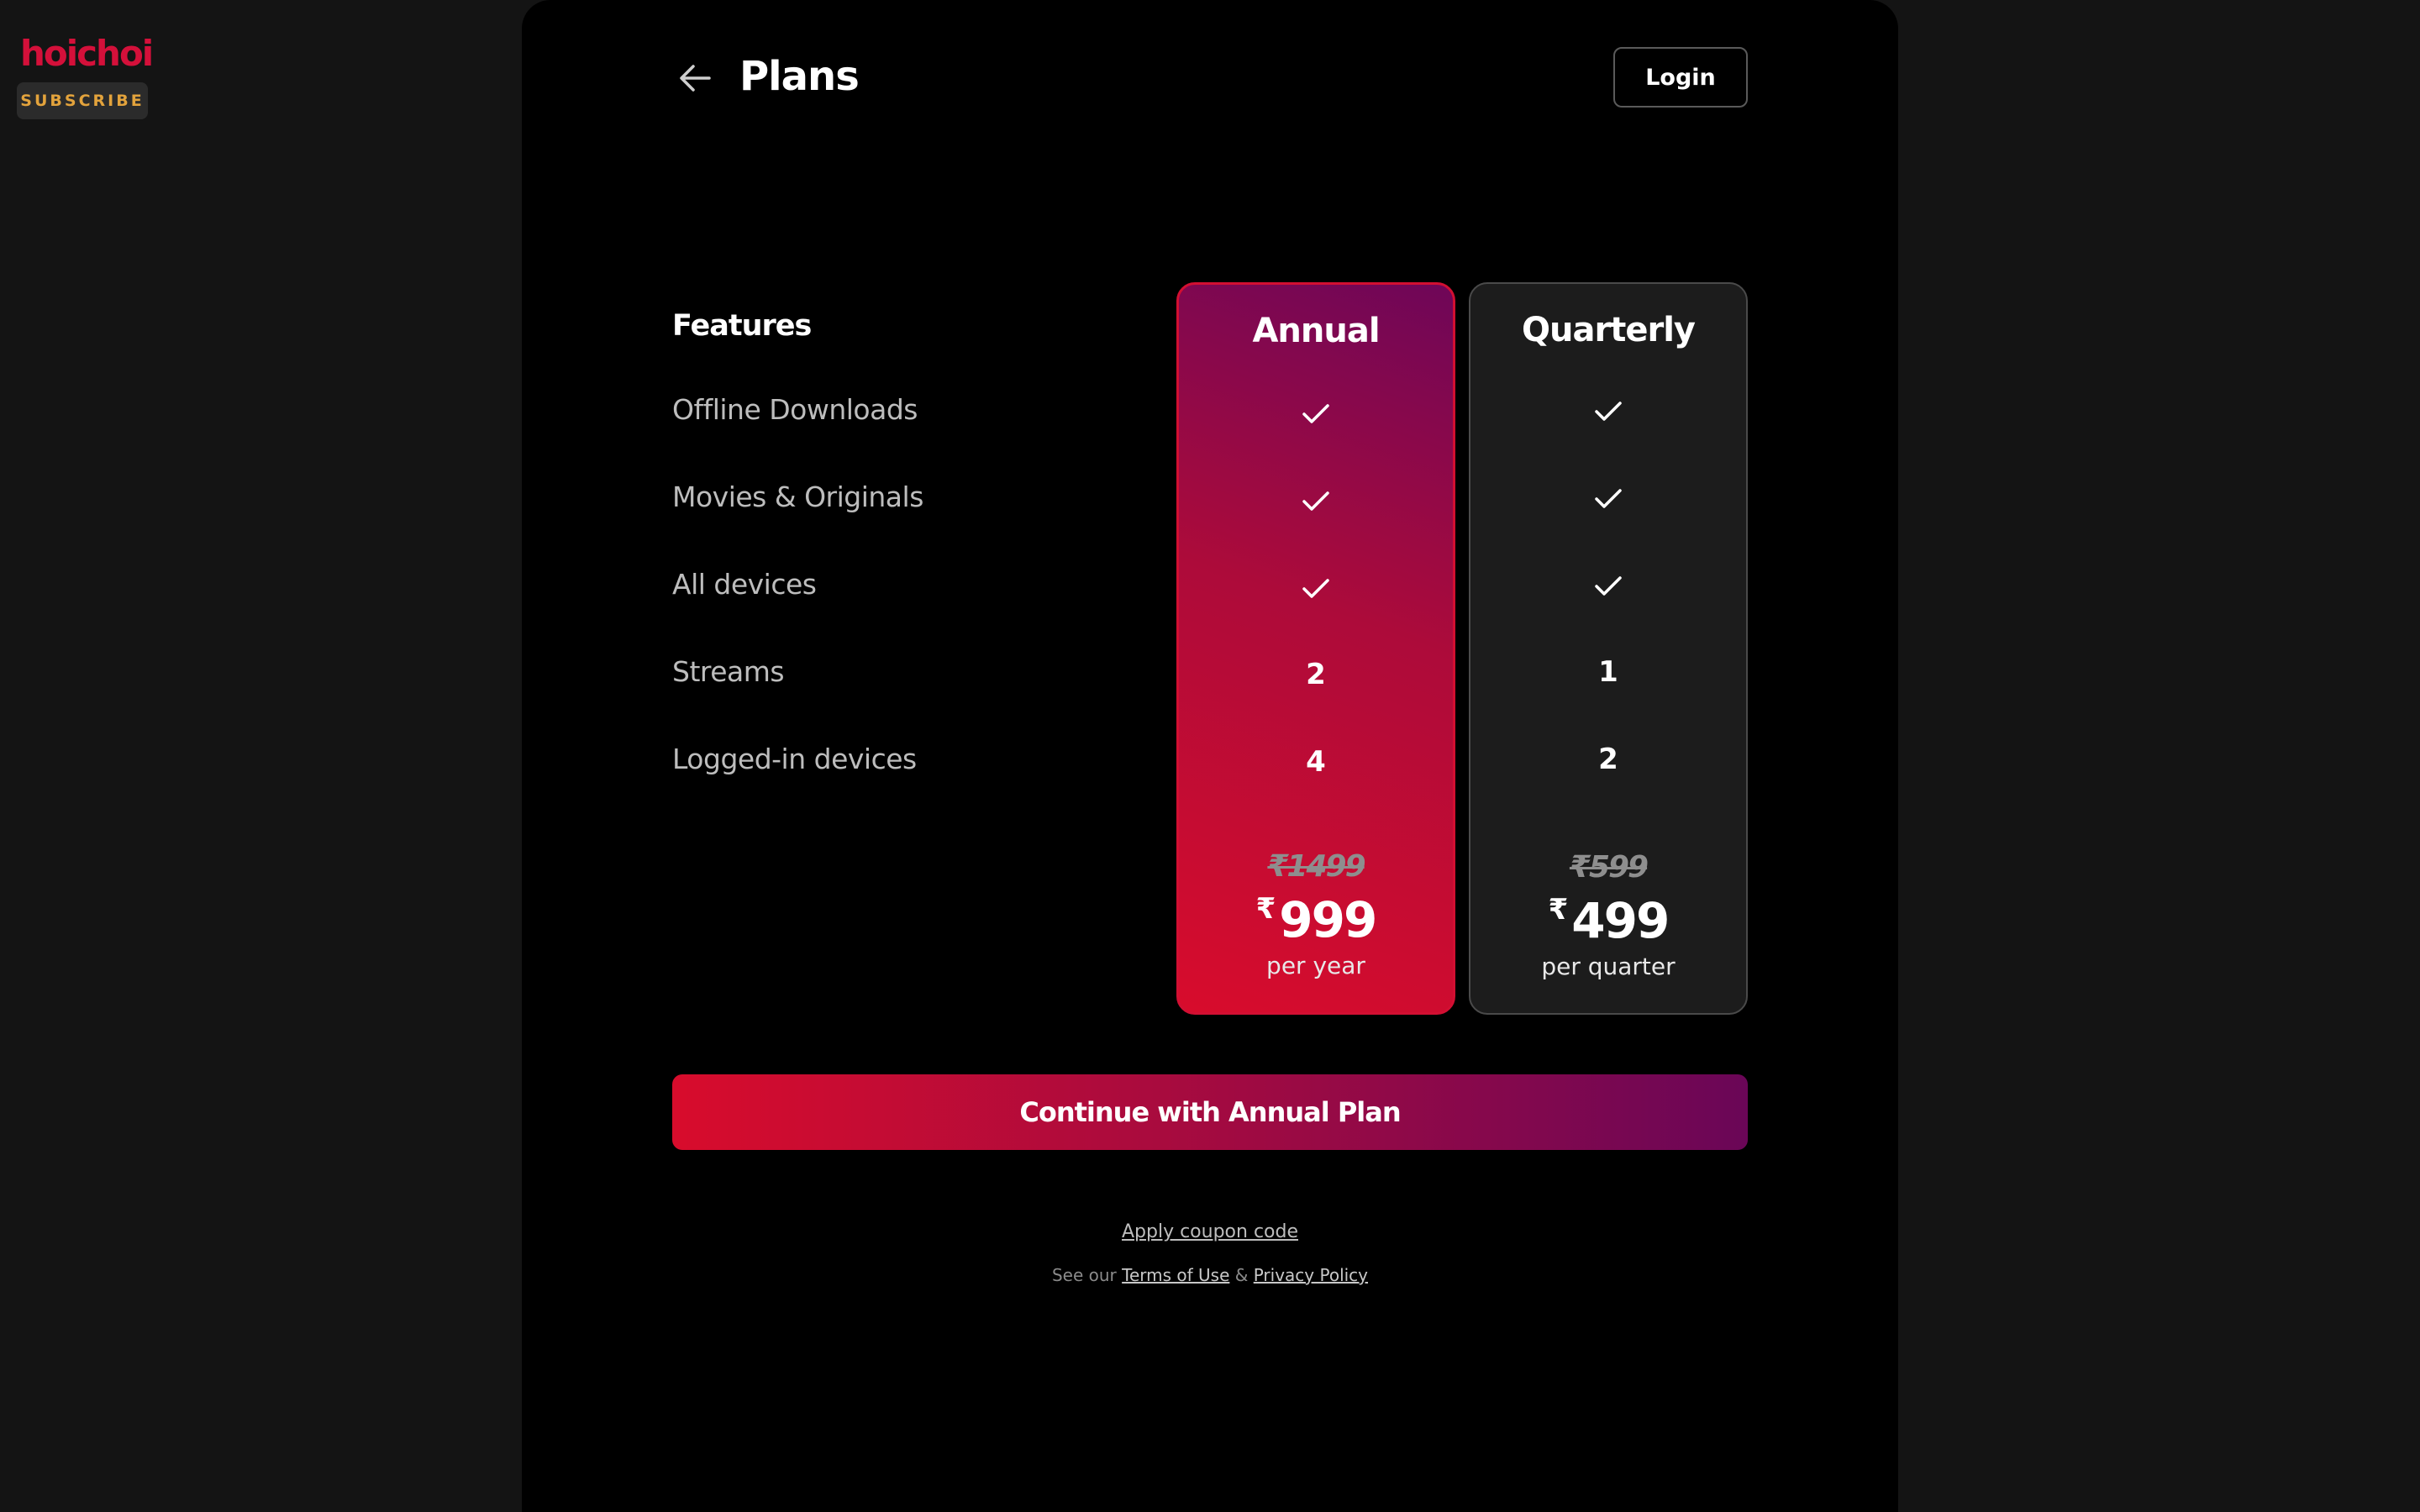 This screenshot has width=2420, height=1512. What do you see at coordinates (744, 584) in the screenshot?
I see `feature-all-devices: All devices` at bounding box center [744, 584].